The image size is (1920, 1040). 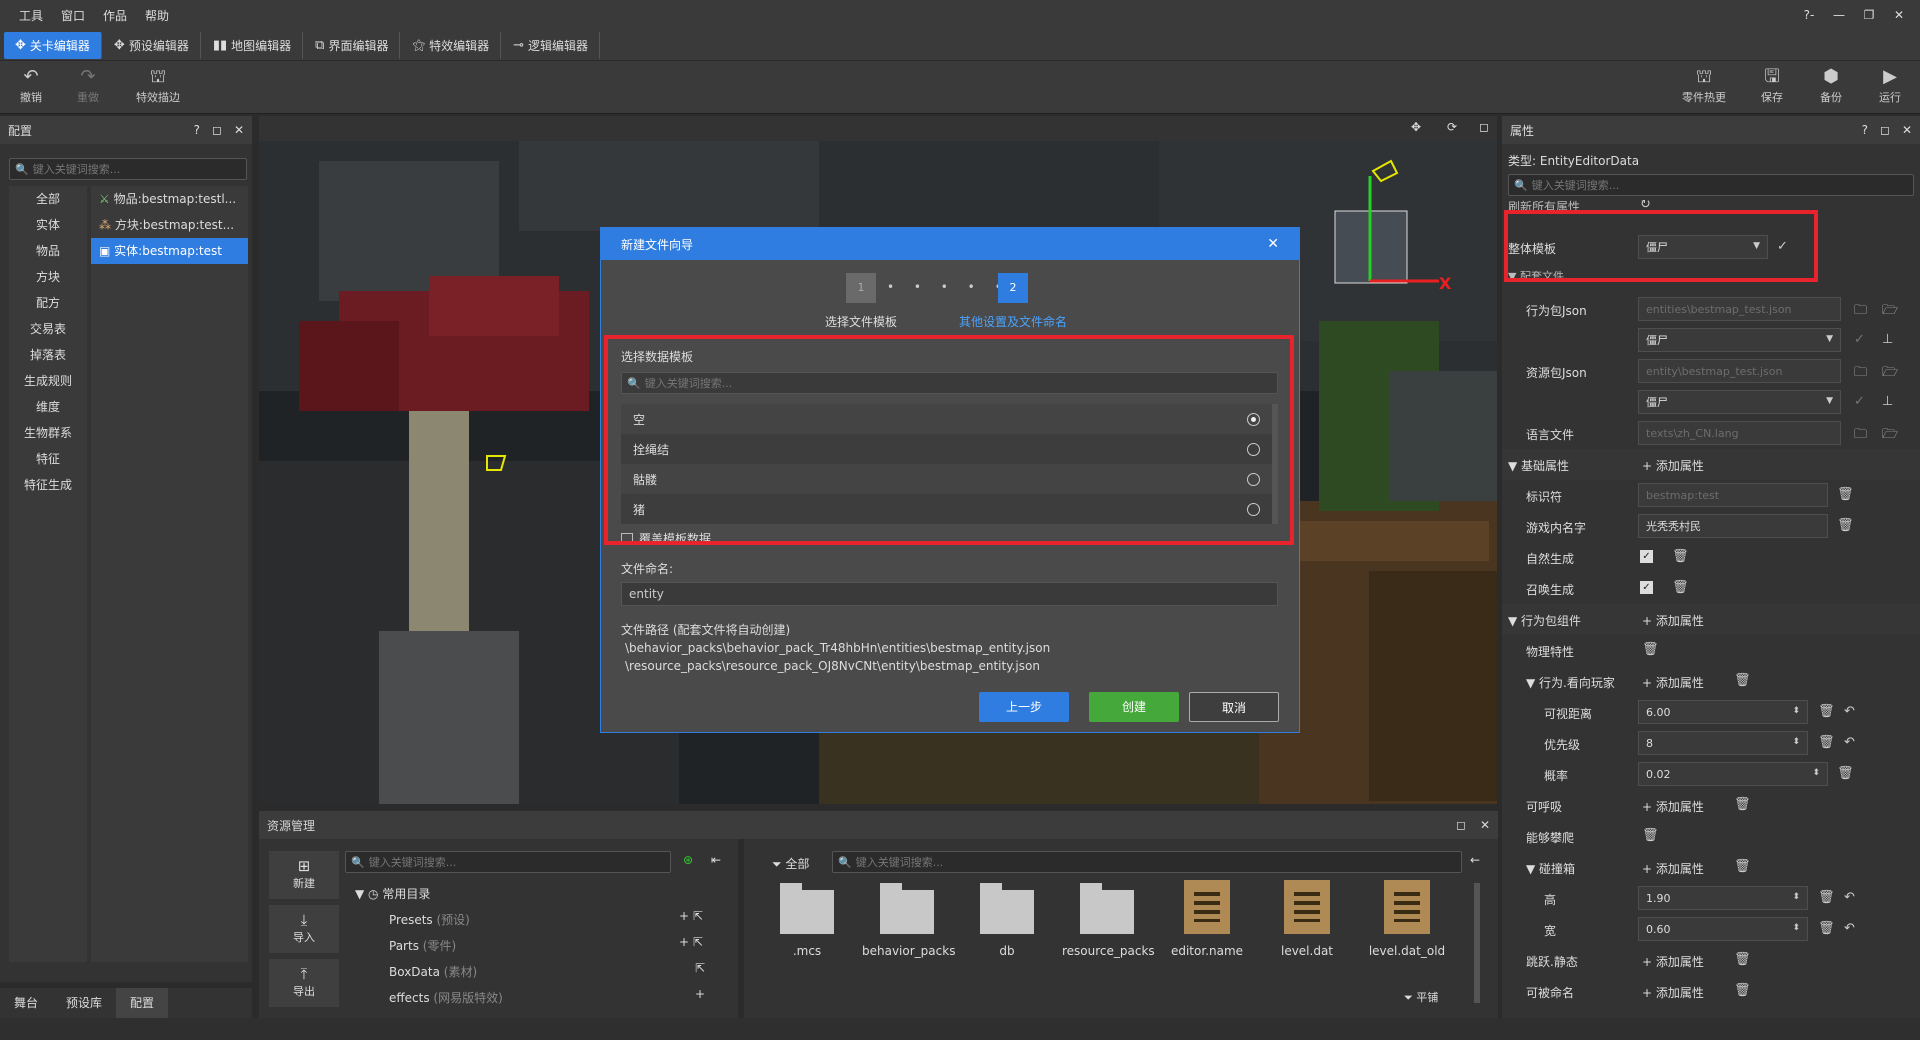 What do you see at coordinates (304, 875) in the screenshot?
I see `new-resource-button: ⊞ 新建` at bounding box center [304, 875].